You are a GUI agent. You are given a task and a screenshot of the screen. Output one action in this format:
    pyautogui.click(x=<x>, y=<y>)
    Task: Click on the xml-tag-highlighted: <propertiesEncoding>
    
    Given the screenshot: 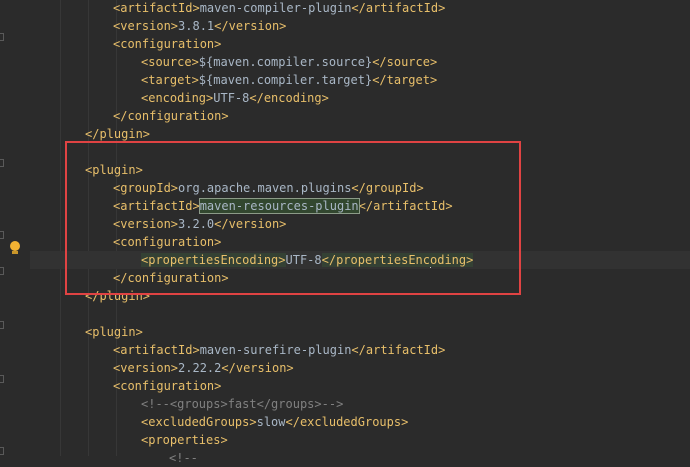 What is the action you would take?
    pyautogui.click(x=213, y=260)
    